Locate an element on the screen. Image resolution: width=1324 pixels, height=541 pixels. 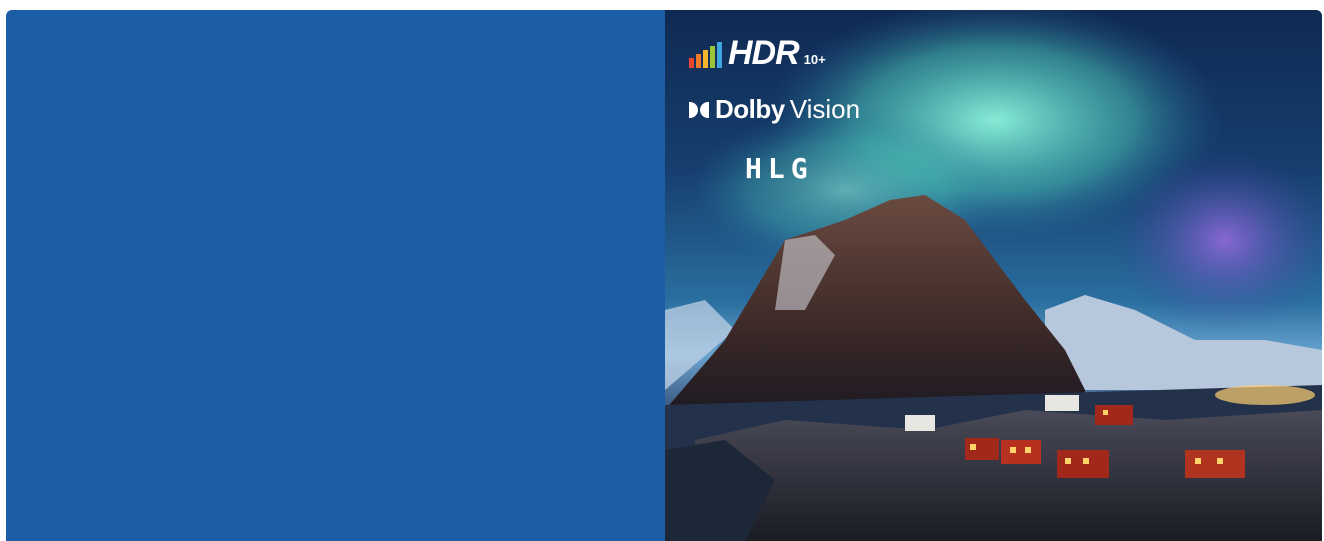
hdr10plus-logo: HDR 10+ is located at coordinates (757, 53).